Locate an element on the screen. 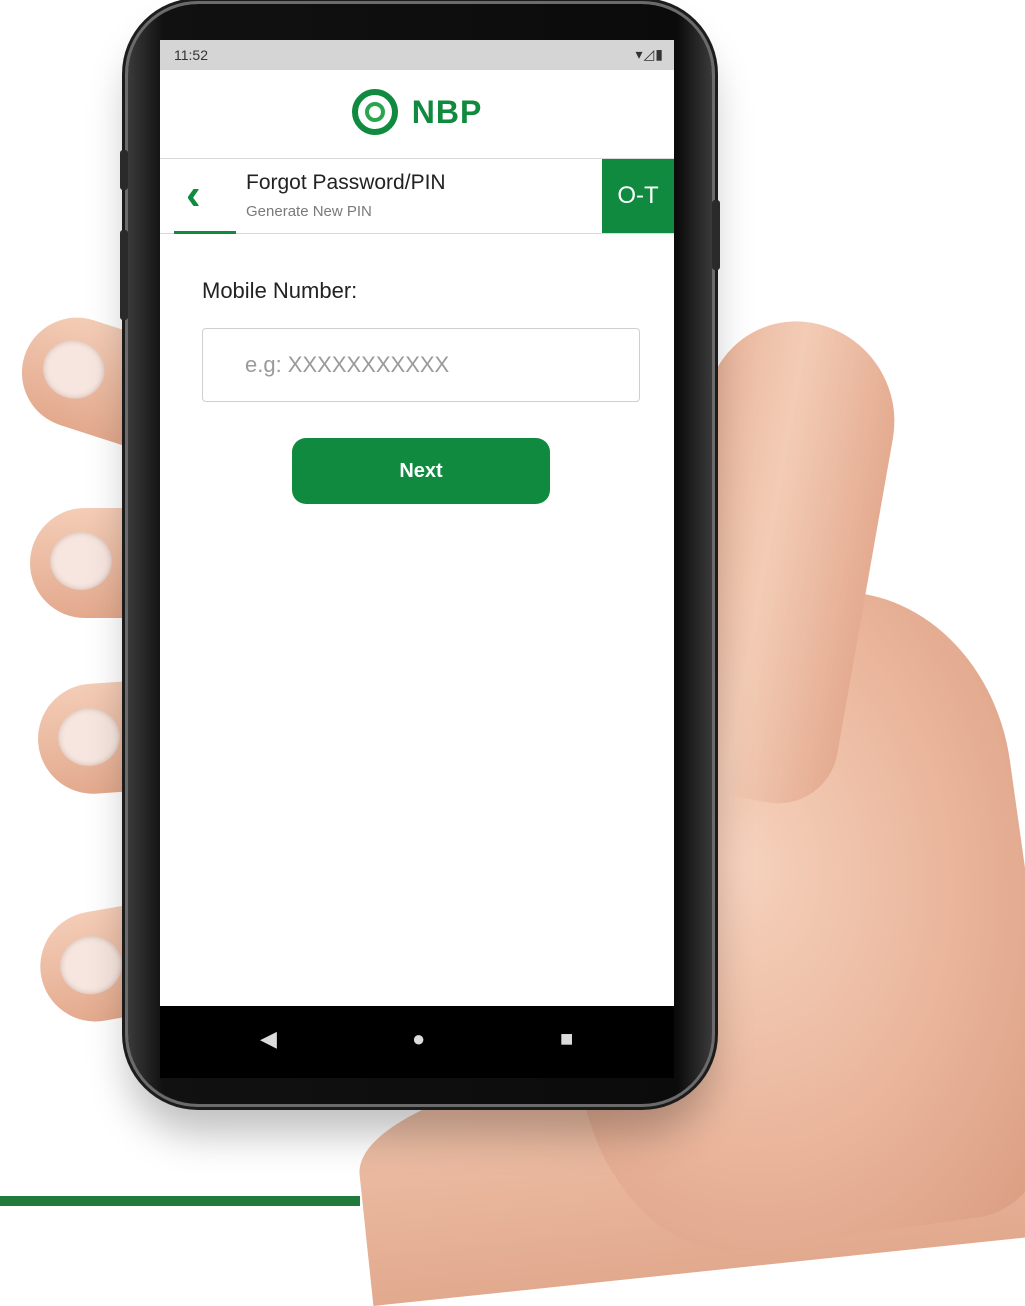 This screenshot has height=1306, width=1025. app-logo: NBP is located at coordinates (417, 112).